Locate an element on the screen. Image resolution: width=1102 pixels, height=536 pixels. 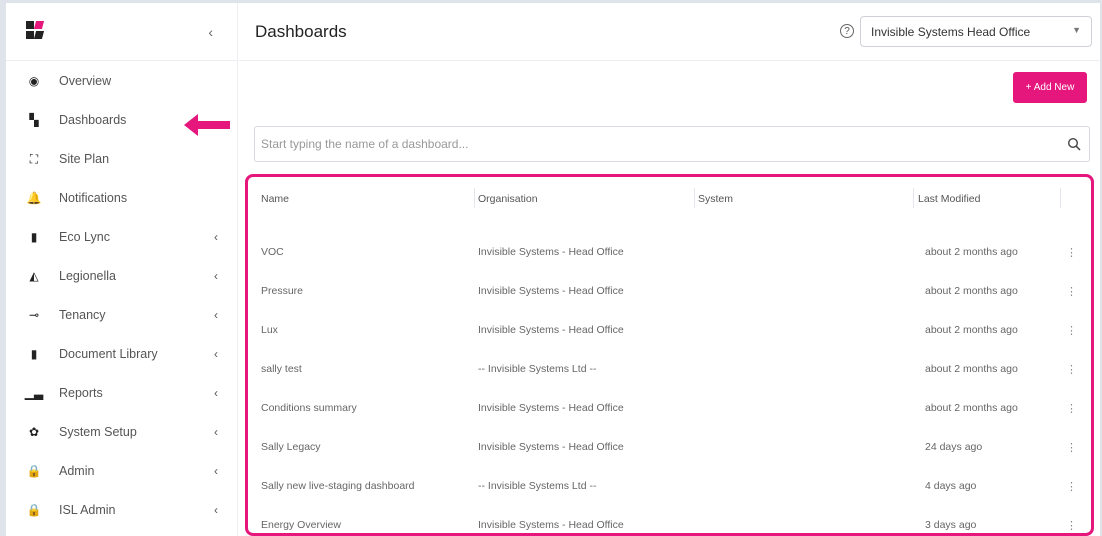
site-plan-icon: ⛶ is located at coordinates (34, 158).